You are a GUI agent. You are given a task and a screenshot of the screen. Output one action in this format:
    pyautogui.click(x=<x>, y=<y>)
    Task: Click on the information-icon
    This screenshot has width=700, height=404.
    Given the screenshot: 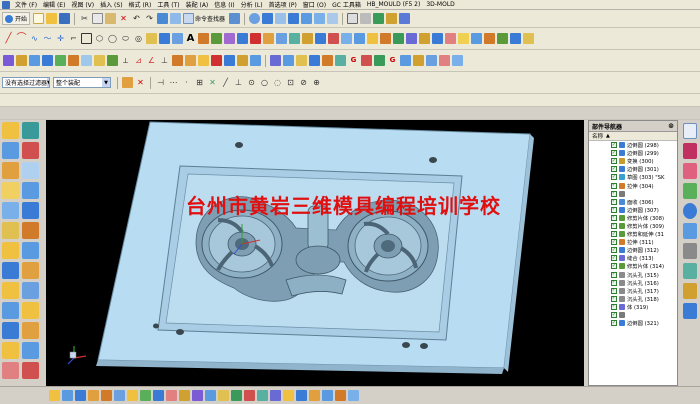 What is the action you would take?
    pyautogui.click(x=327, y=395)
    